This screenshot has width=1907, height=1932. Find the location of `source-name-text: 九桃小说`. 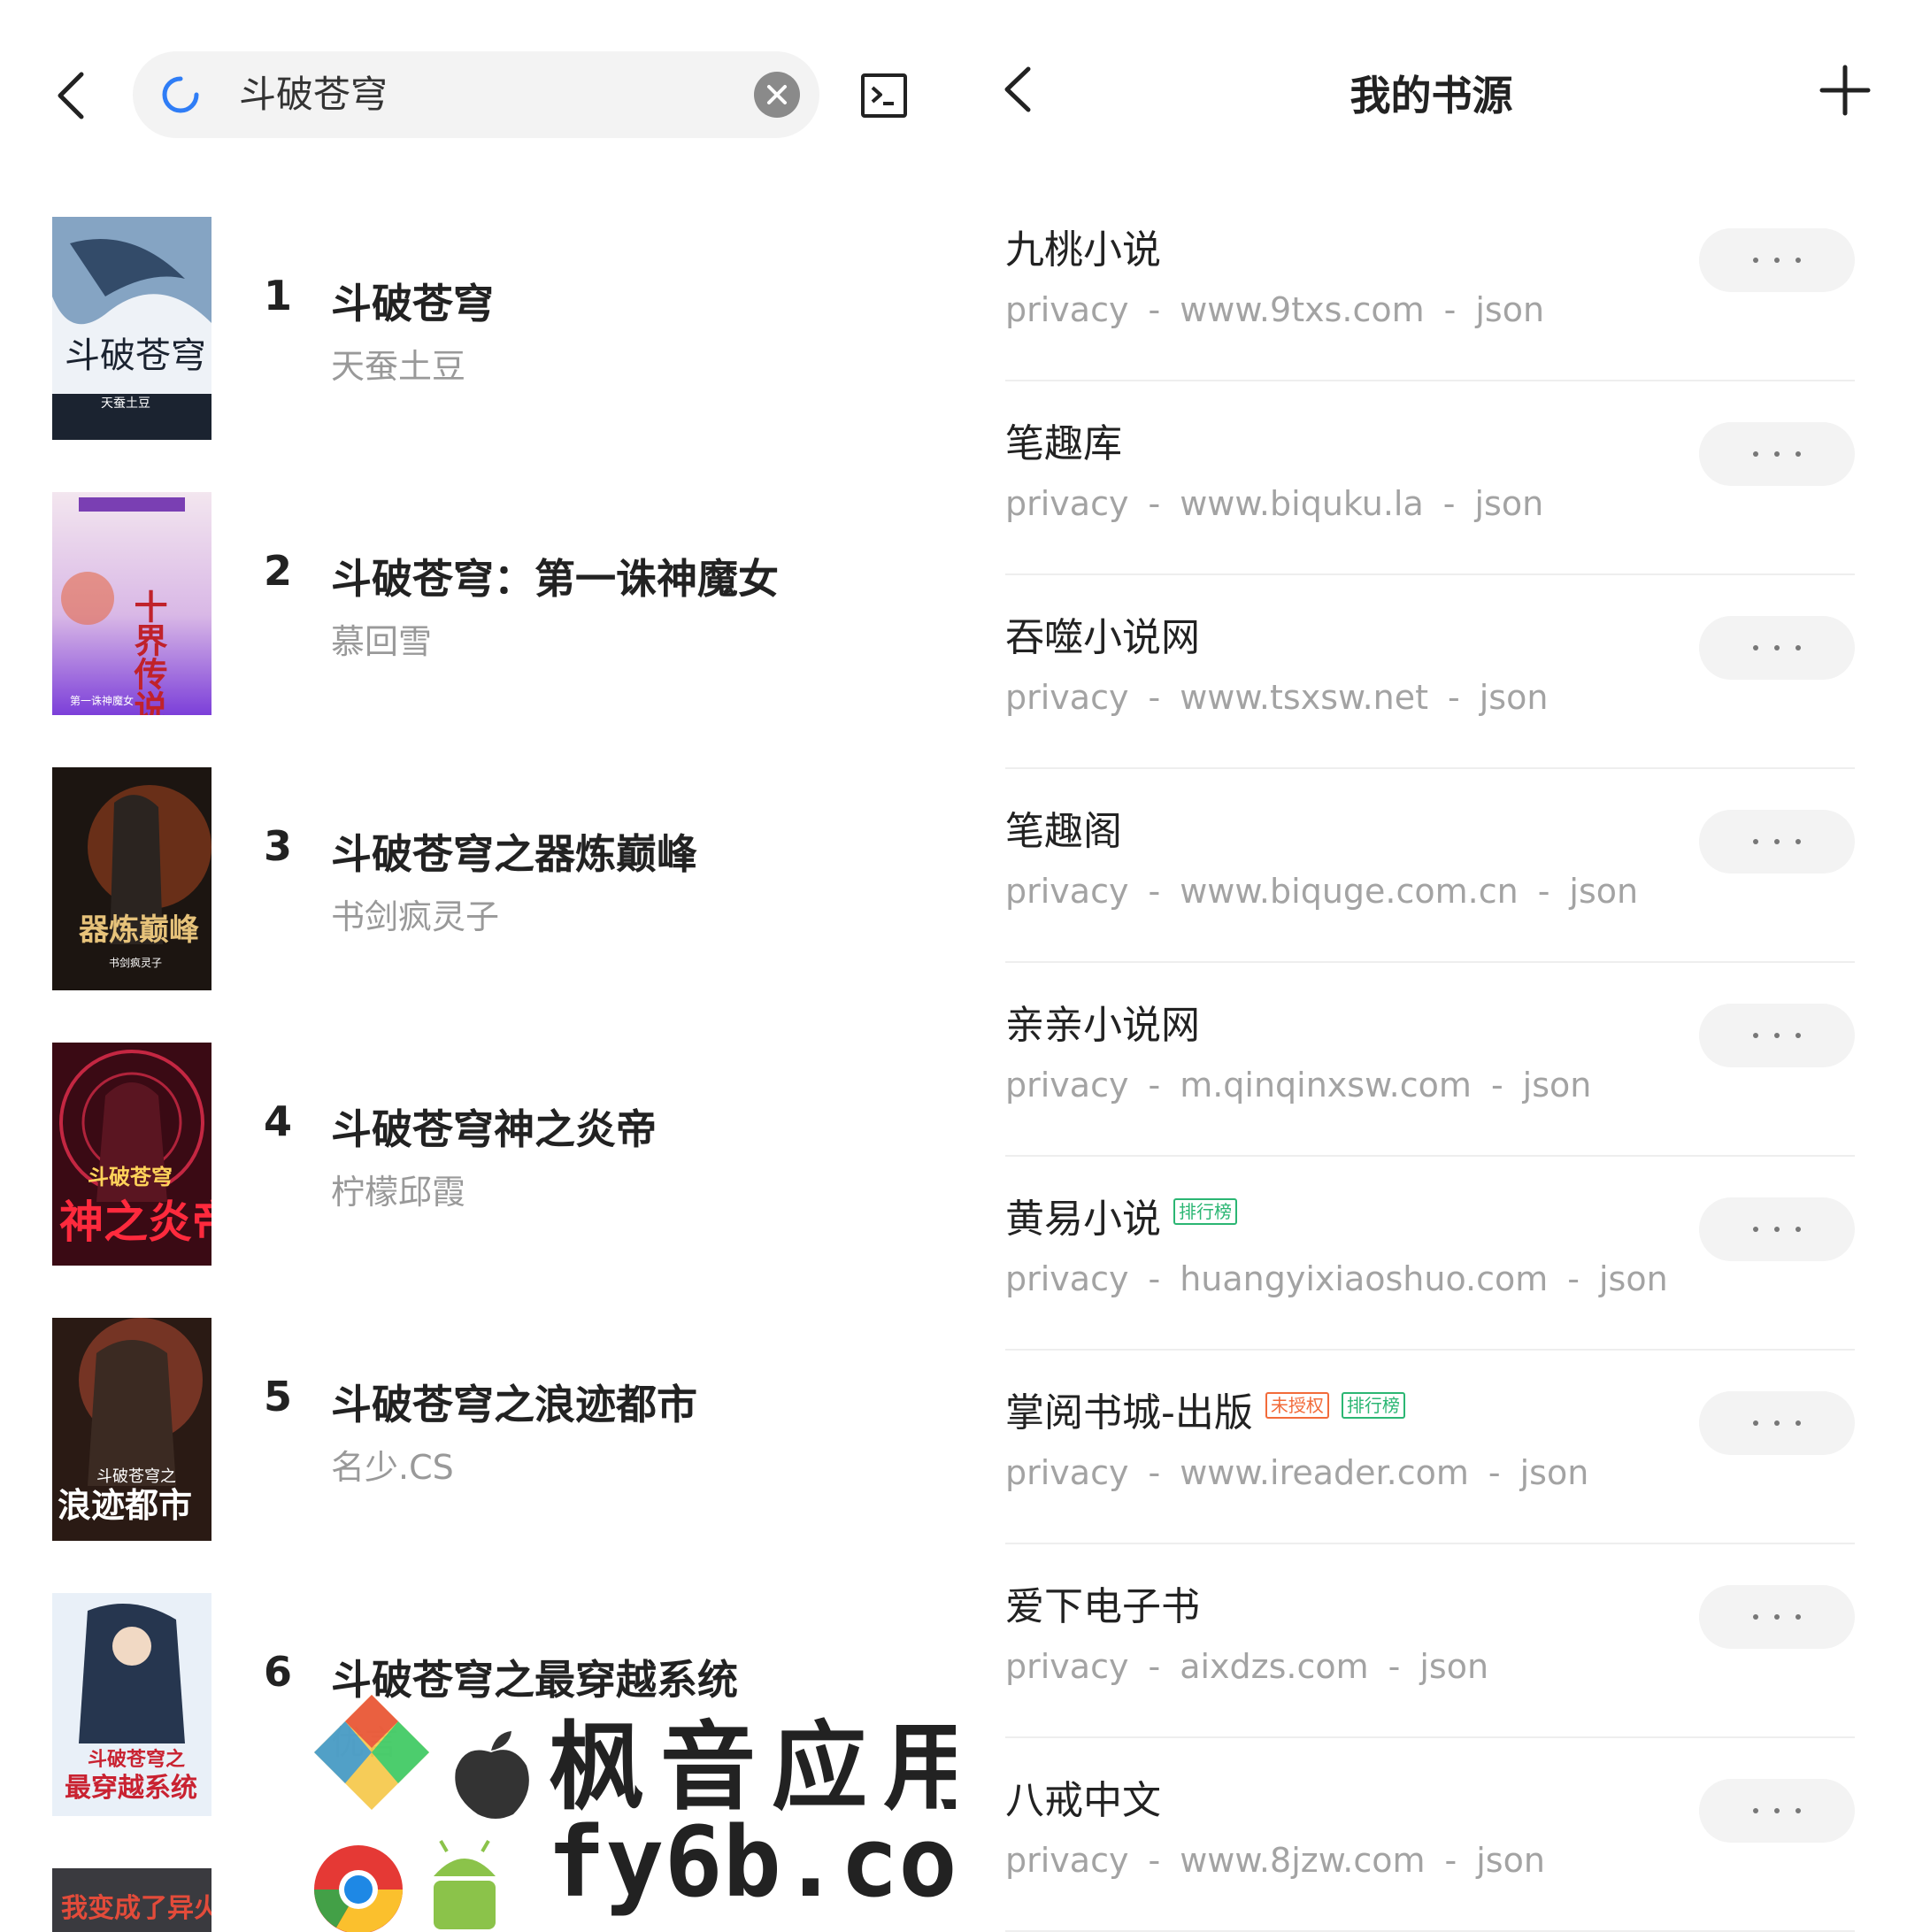

source-name-text: 九桃小说 is located at coordinates (1083, 250).